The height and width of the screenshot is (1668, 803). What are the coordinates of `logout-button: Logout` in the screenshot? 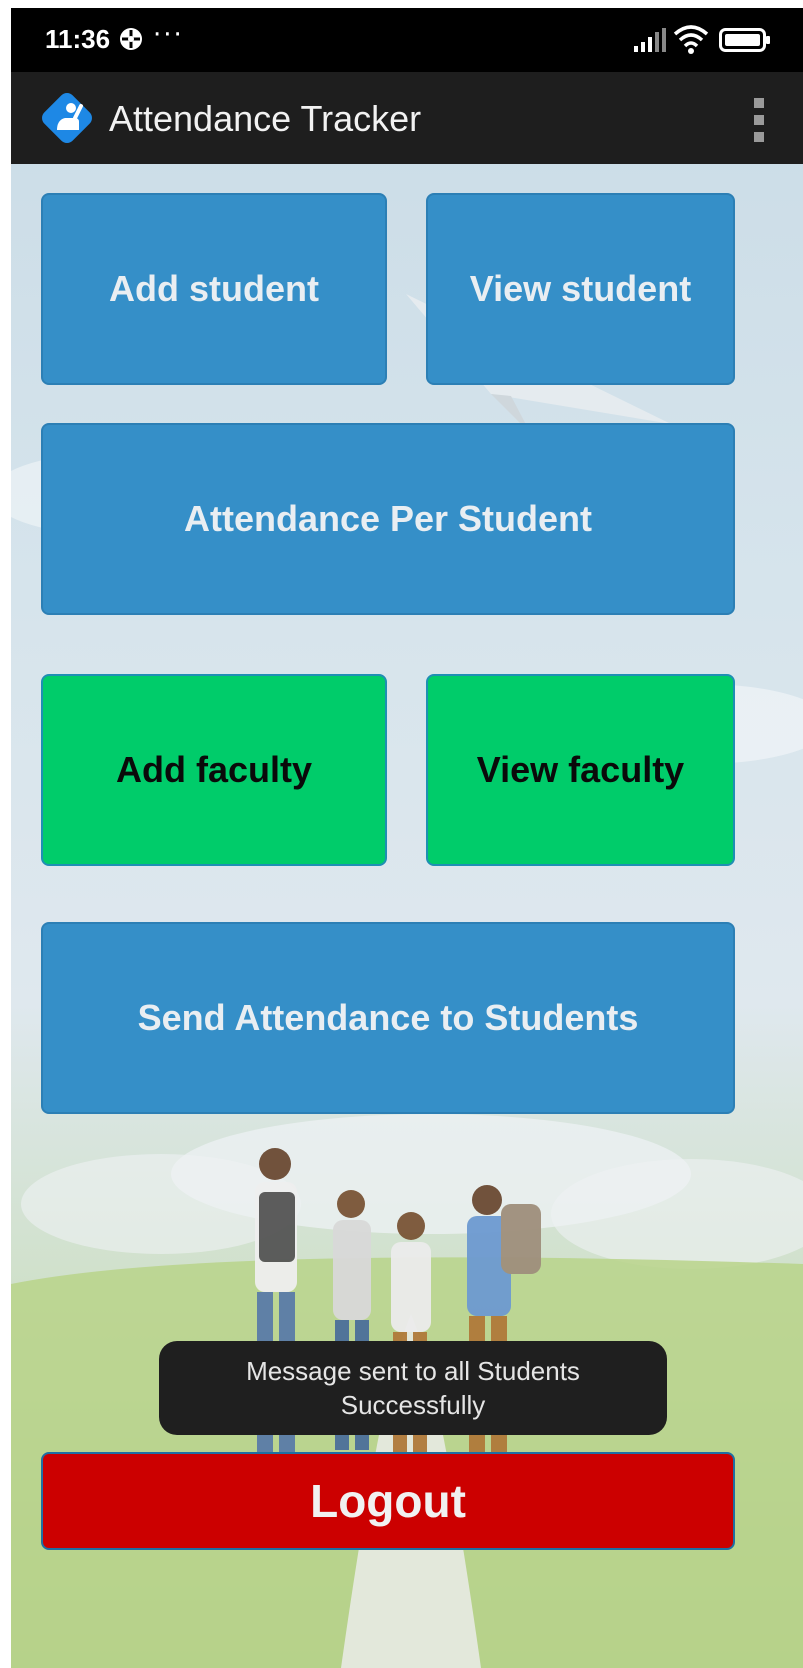 It's located at (388, 1501).